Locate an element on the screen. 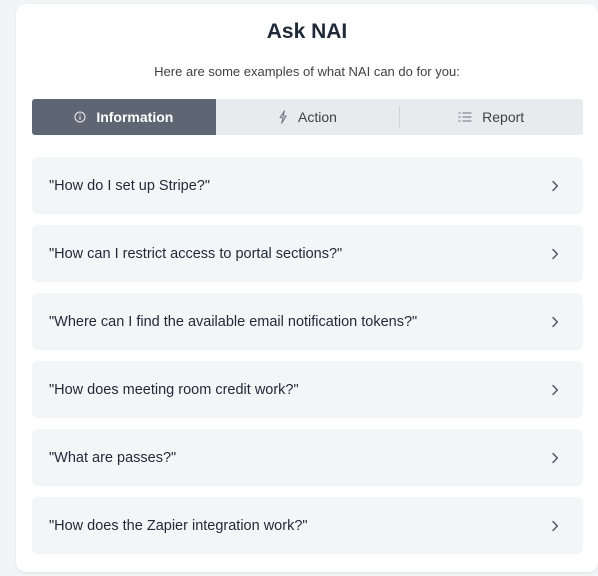 Image resolution: width=598 pixels, height=576 pixels. tab-information-label: Information is located at coordinates (135, 117).